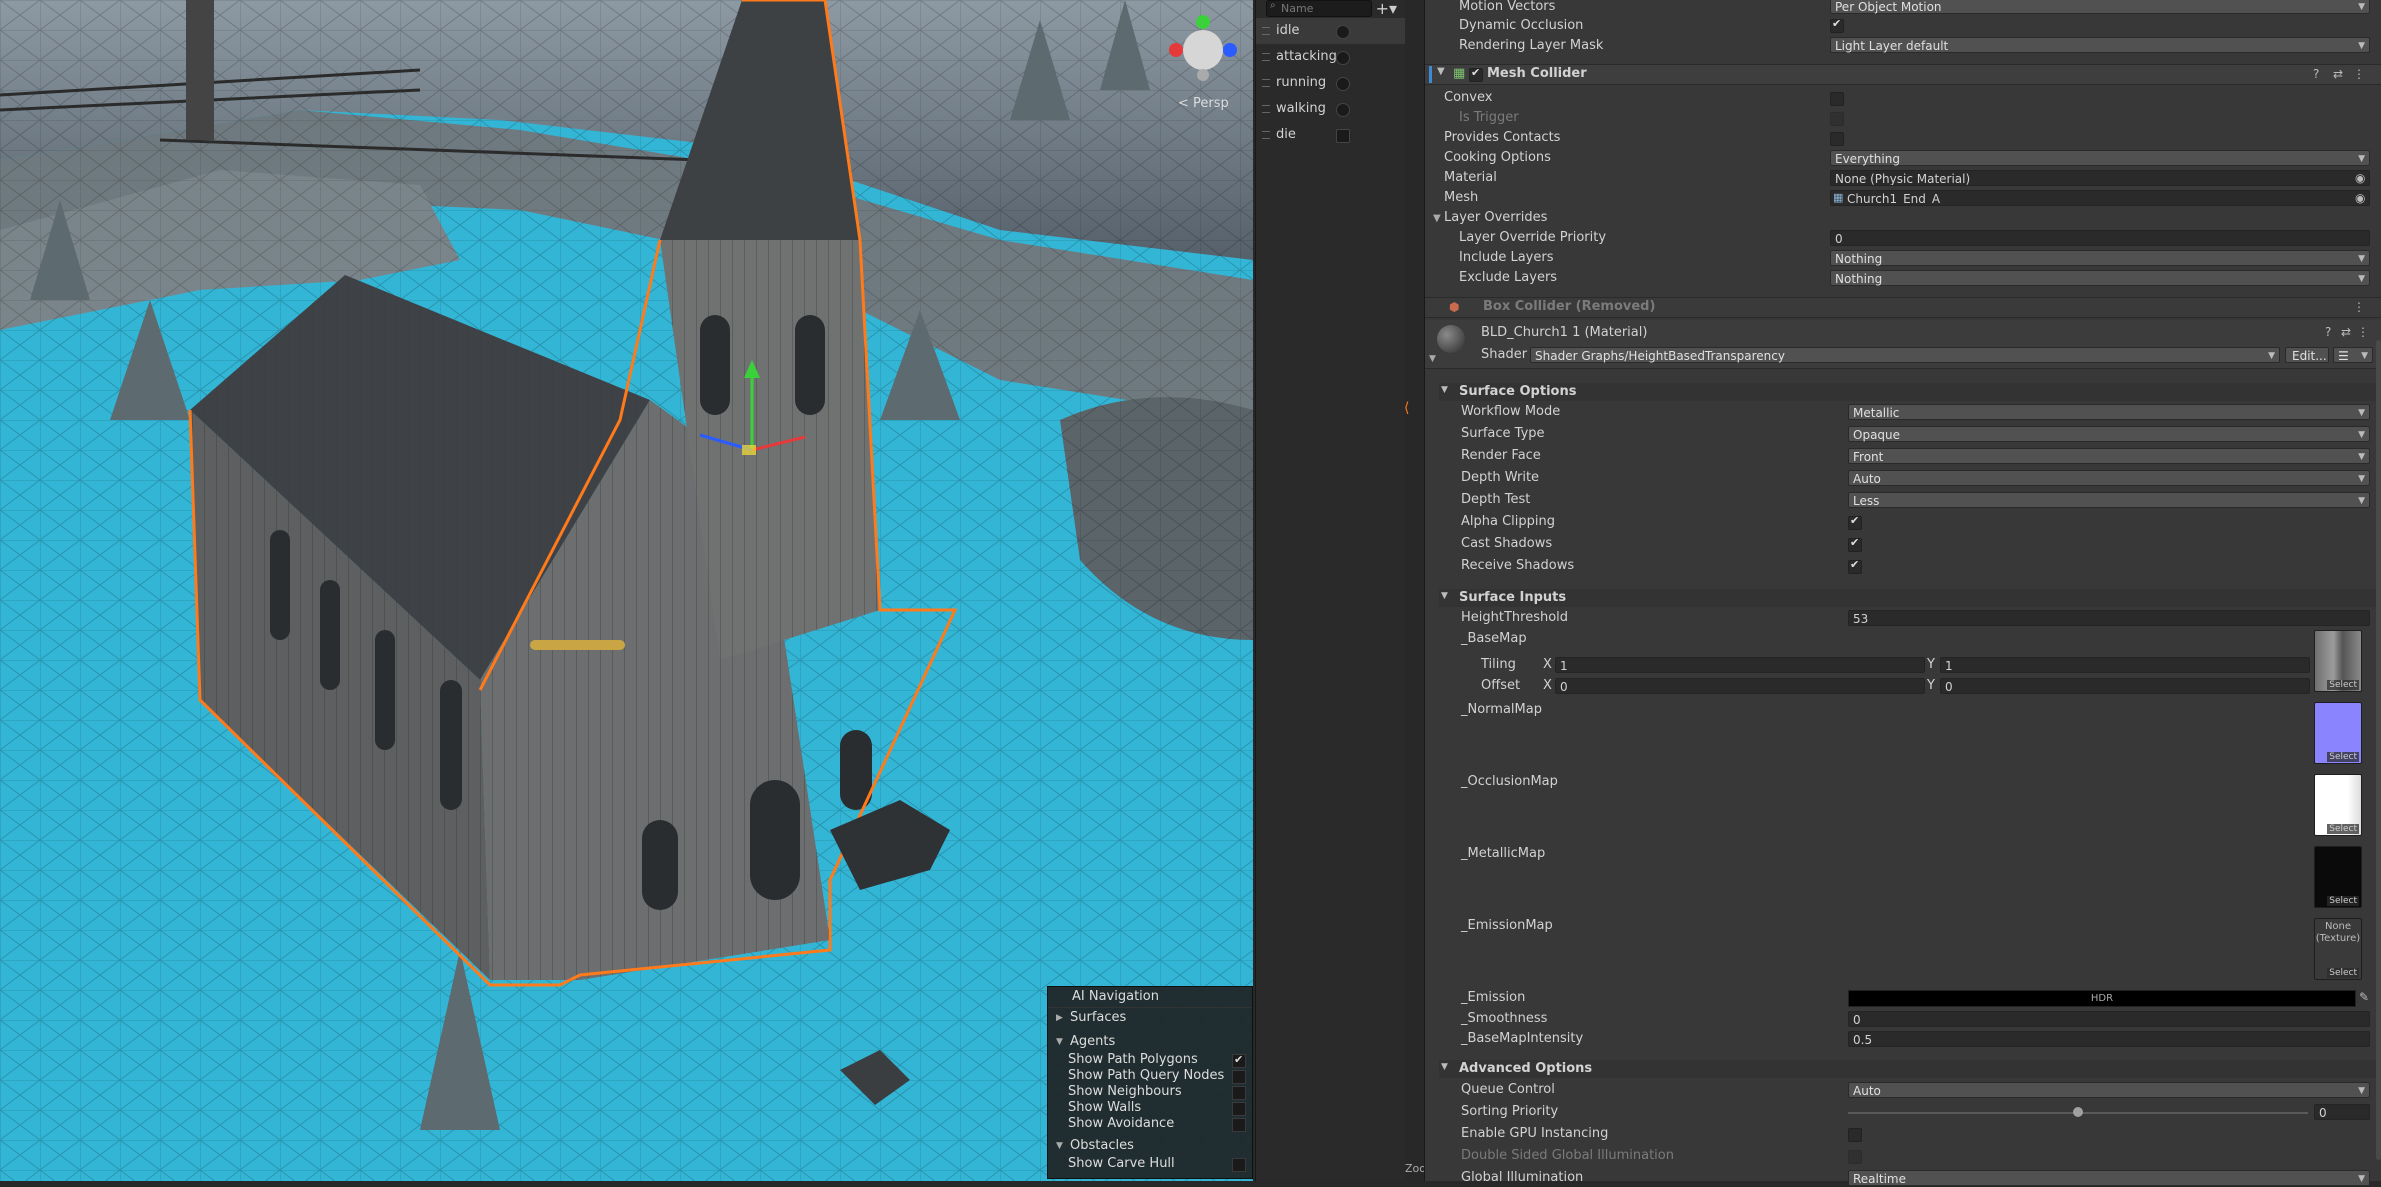  I want to click on exclude-layers-dropdown: Nothing ▼, so click(2100, 278).